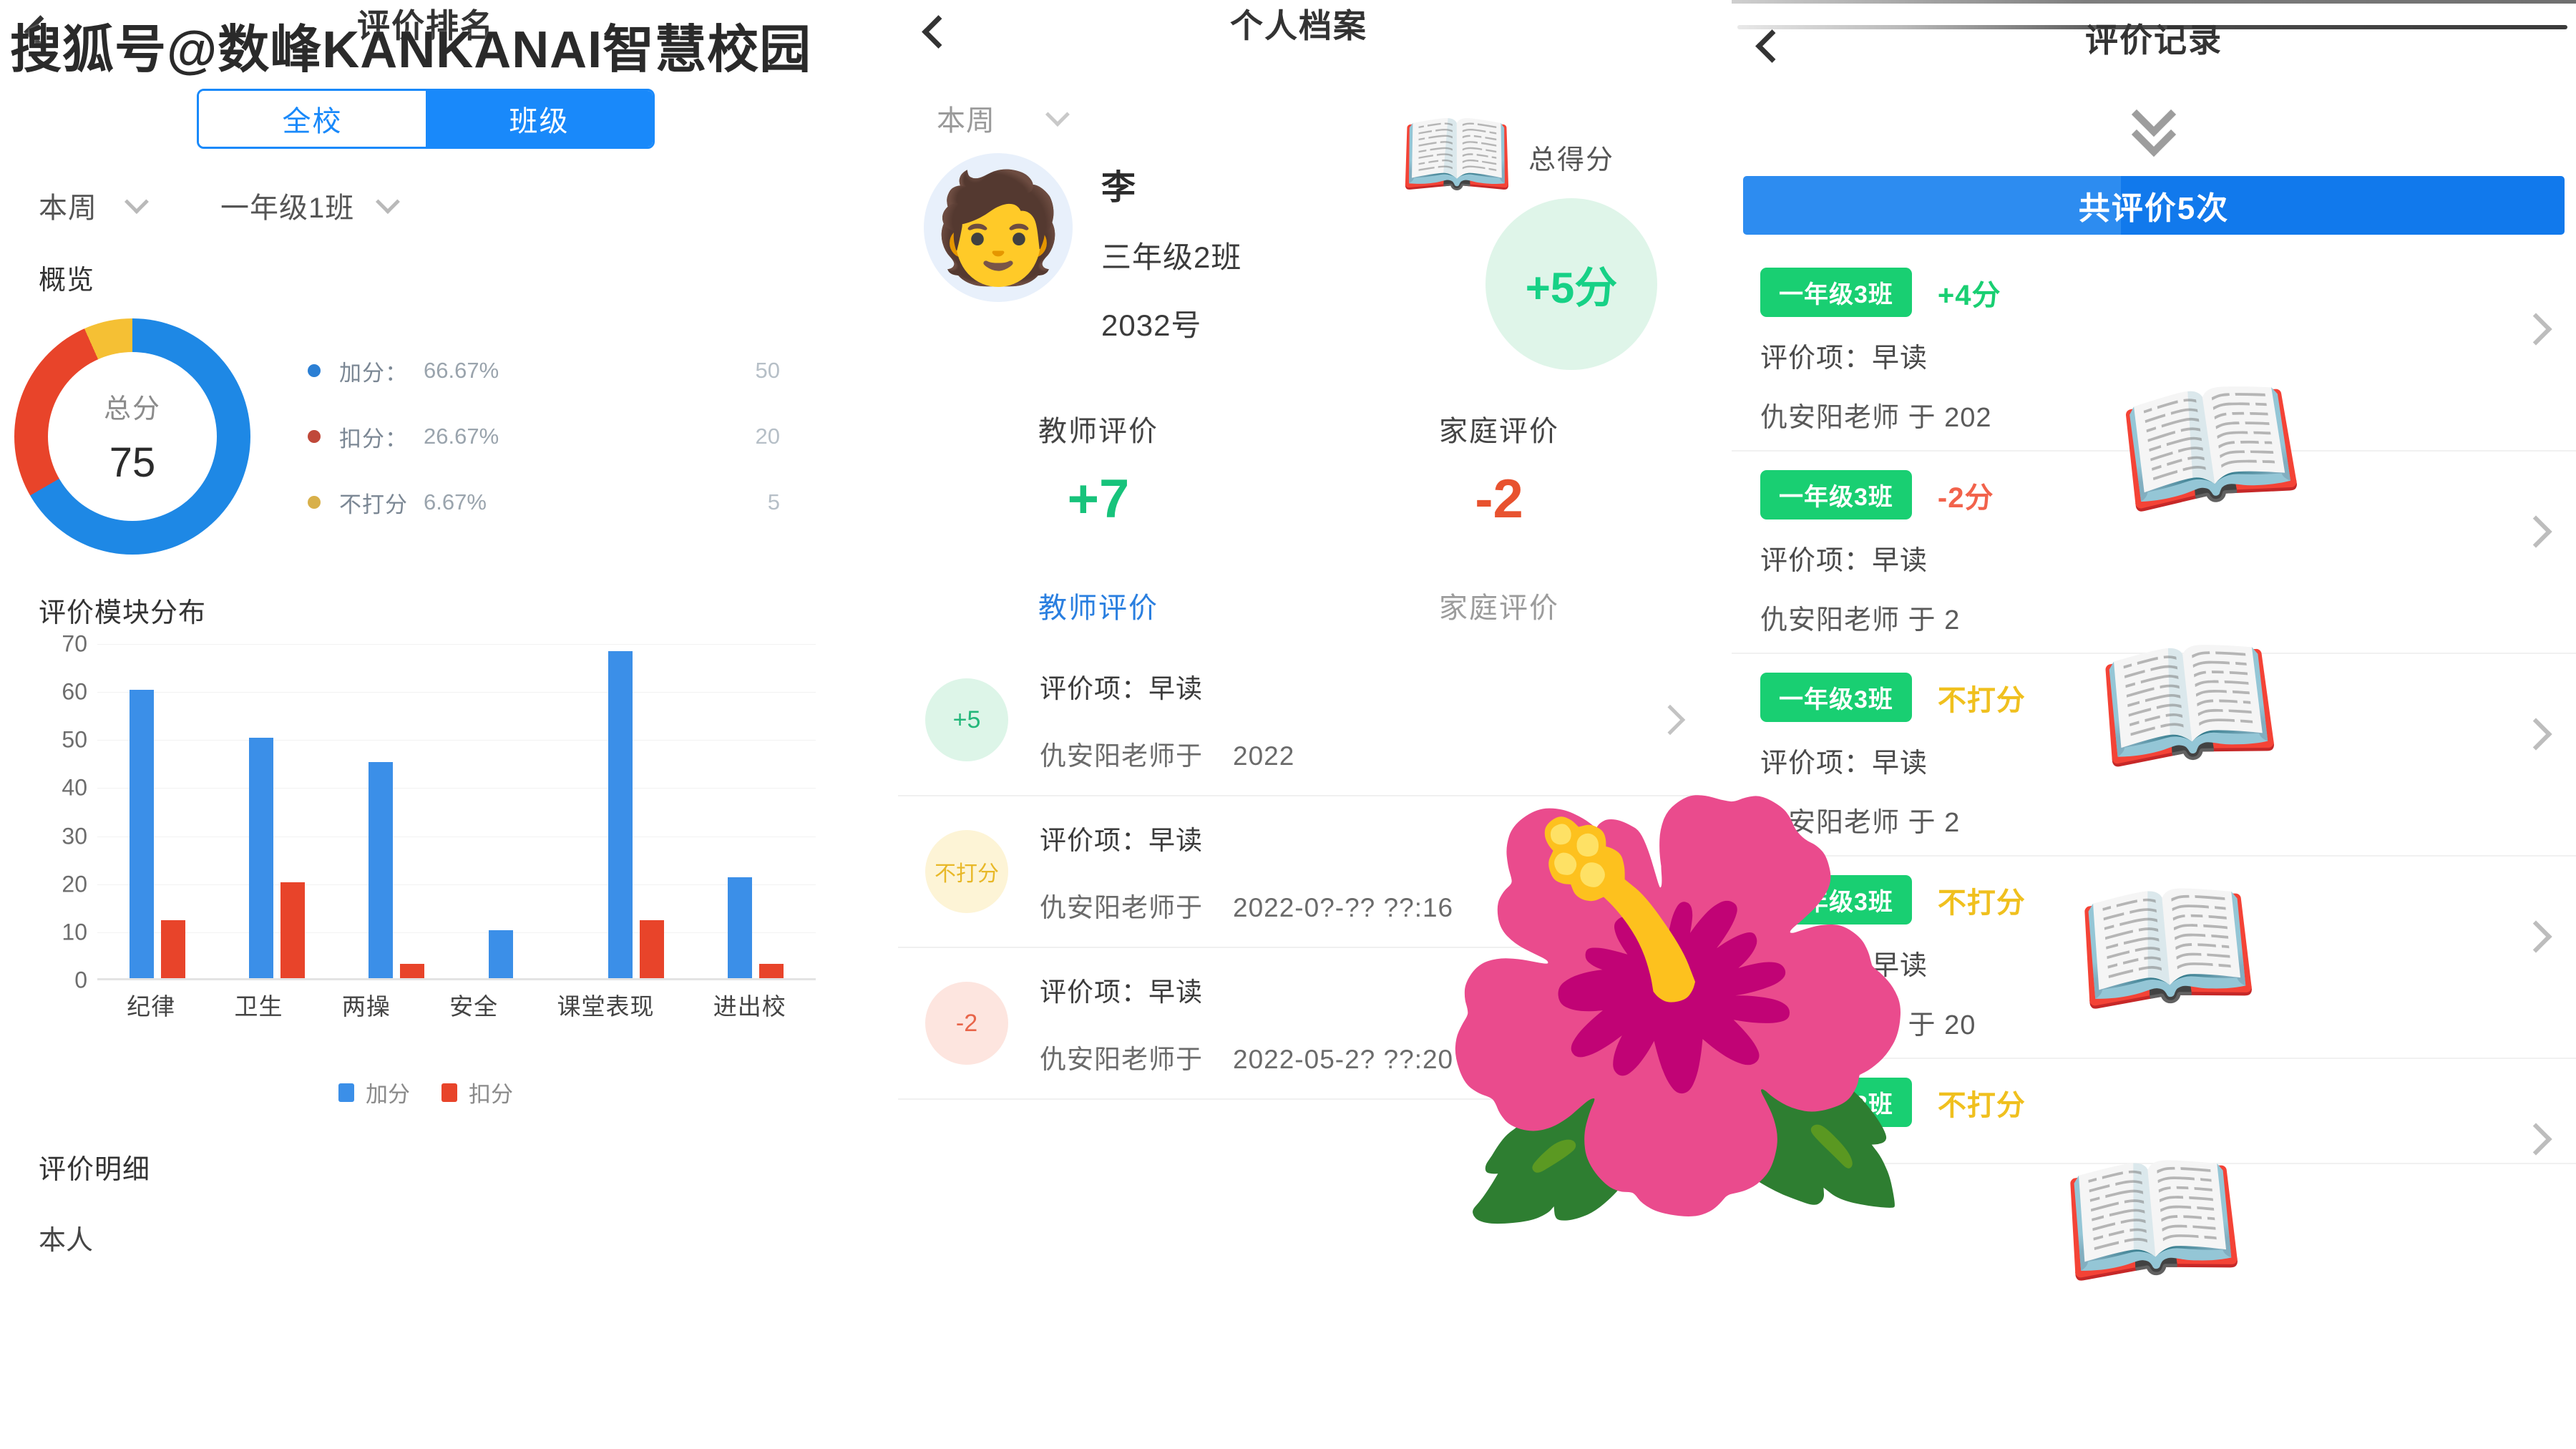  Describe the element at coordinates (95, 1170) in the screenshot. I see `detail-heading: 评价明细` at that location.